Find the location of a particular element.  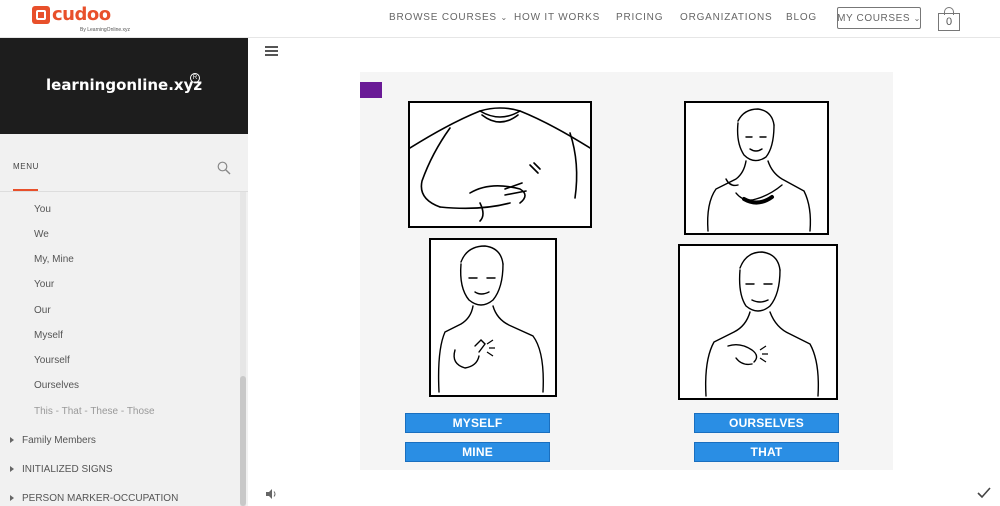

slide-marker is located at coordinates (371, 90).